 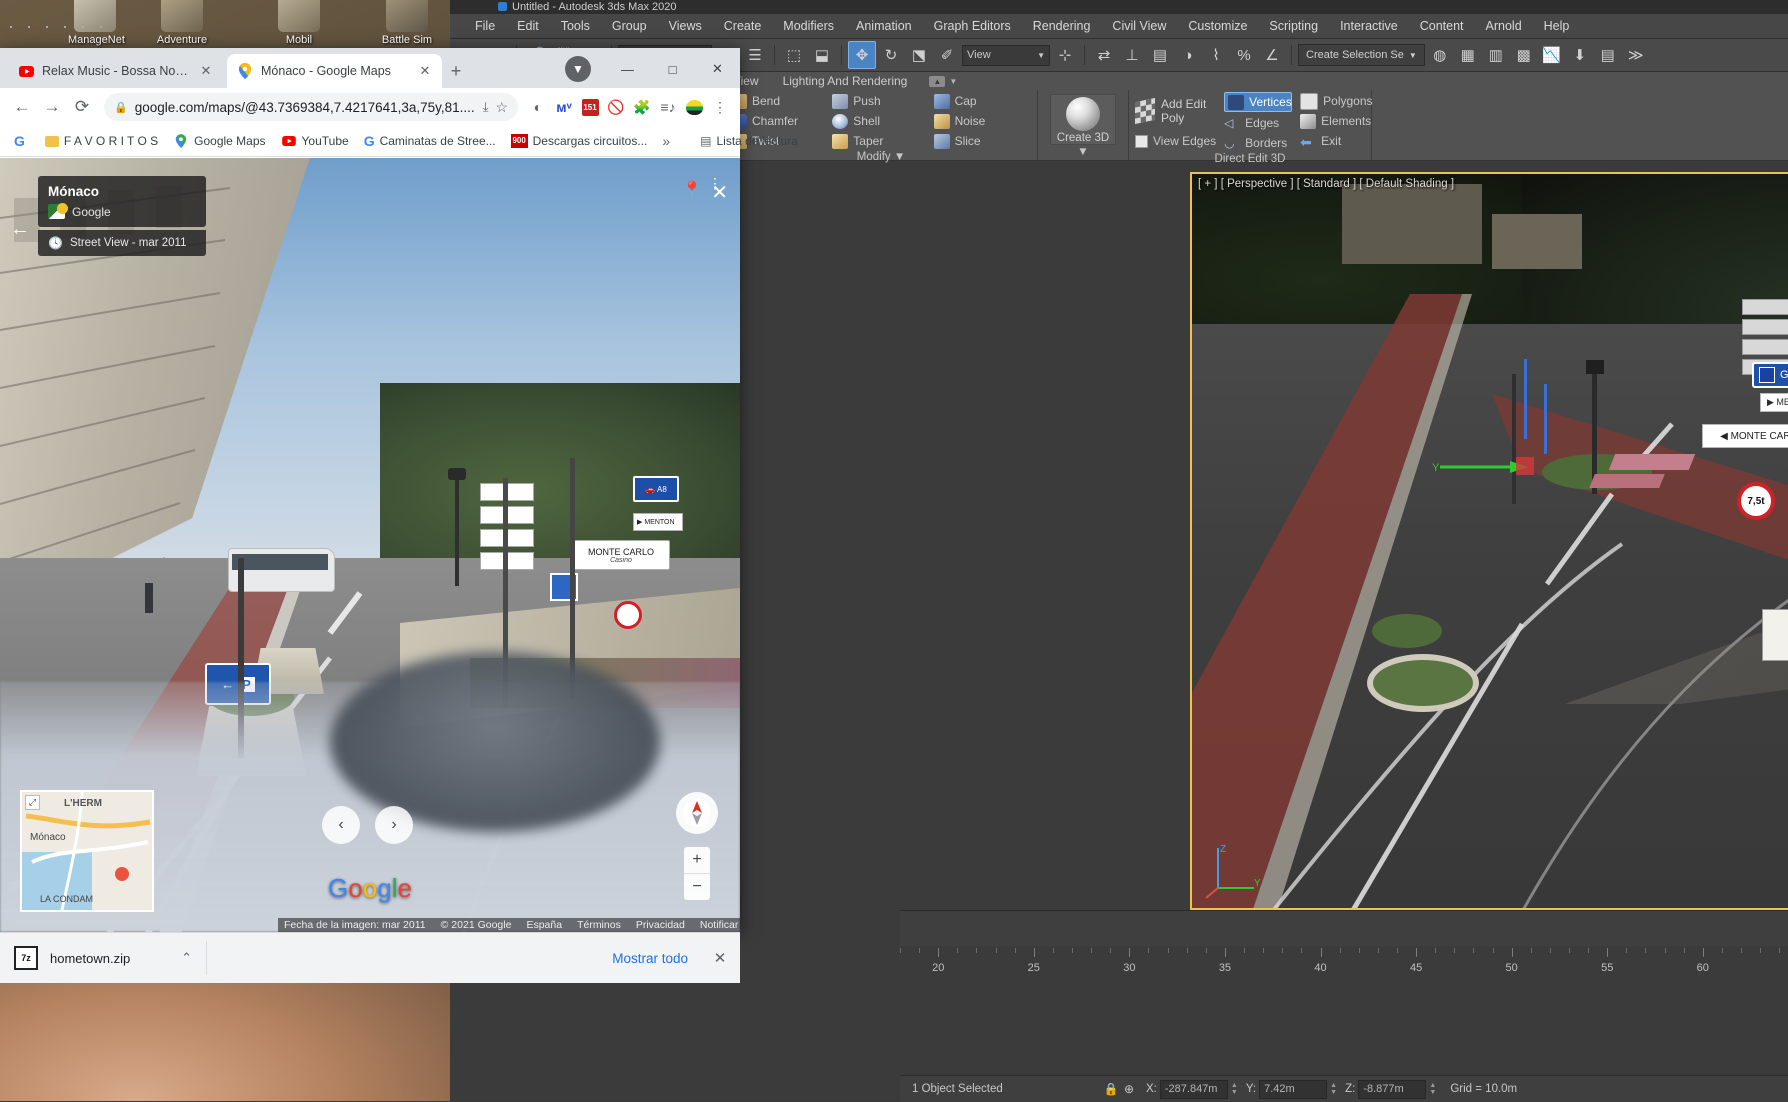 What do you see at coordinates (720, 107) in the screenshot?
I see `menu-dots-icon: ⋮` at bounding box center [720, 107].